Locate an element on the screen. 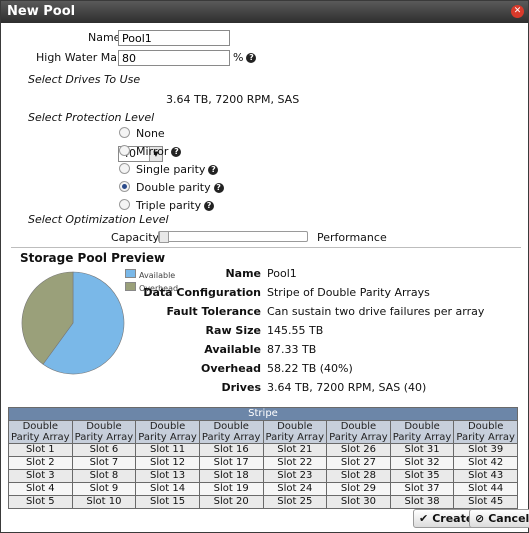  slot-cell: Slot 23 is located at coordinates (295, 476).